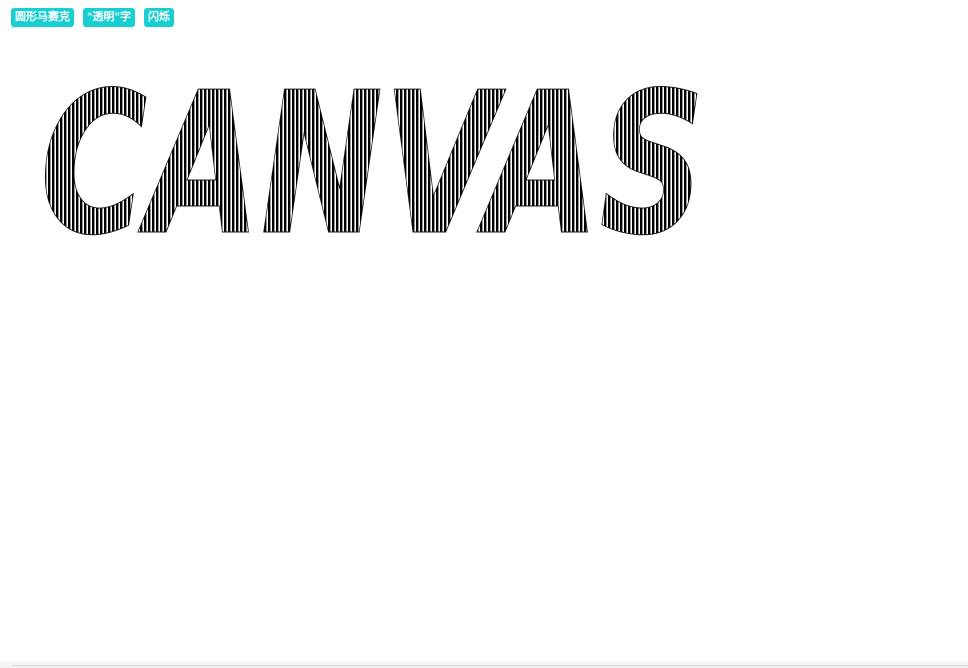 Image resolution: width=968 pixels, height=668 pixels. Describe the element at coordinates (109, 17) in the screenshot. I see `transparent-text-button: “透明”字` at that location.